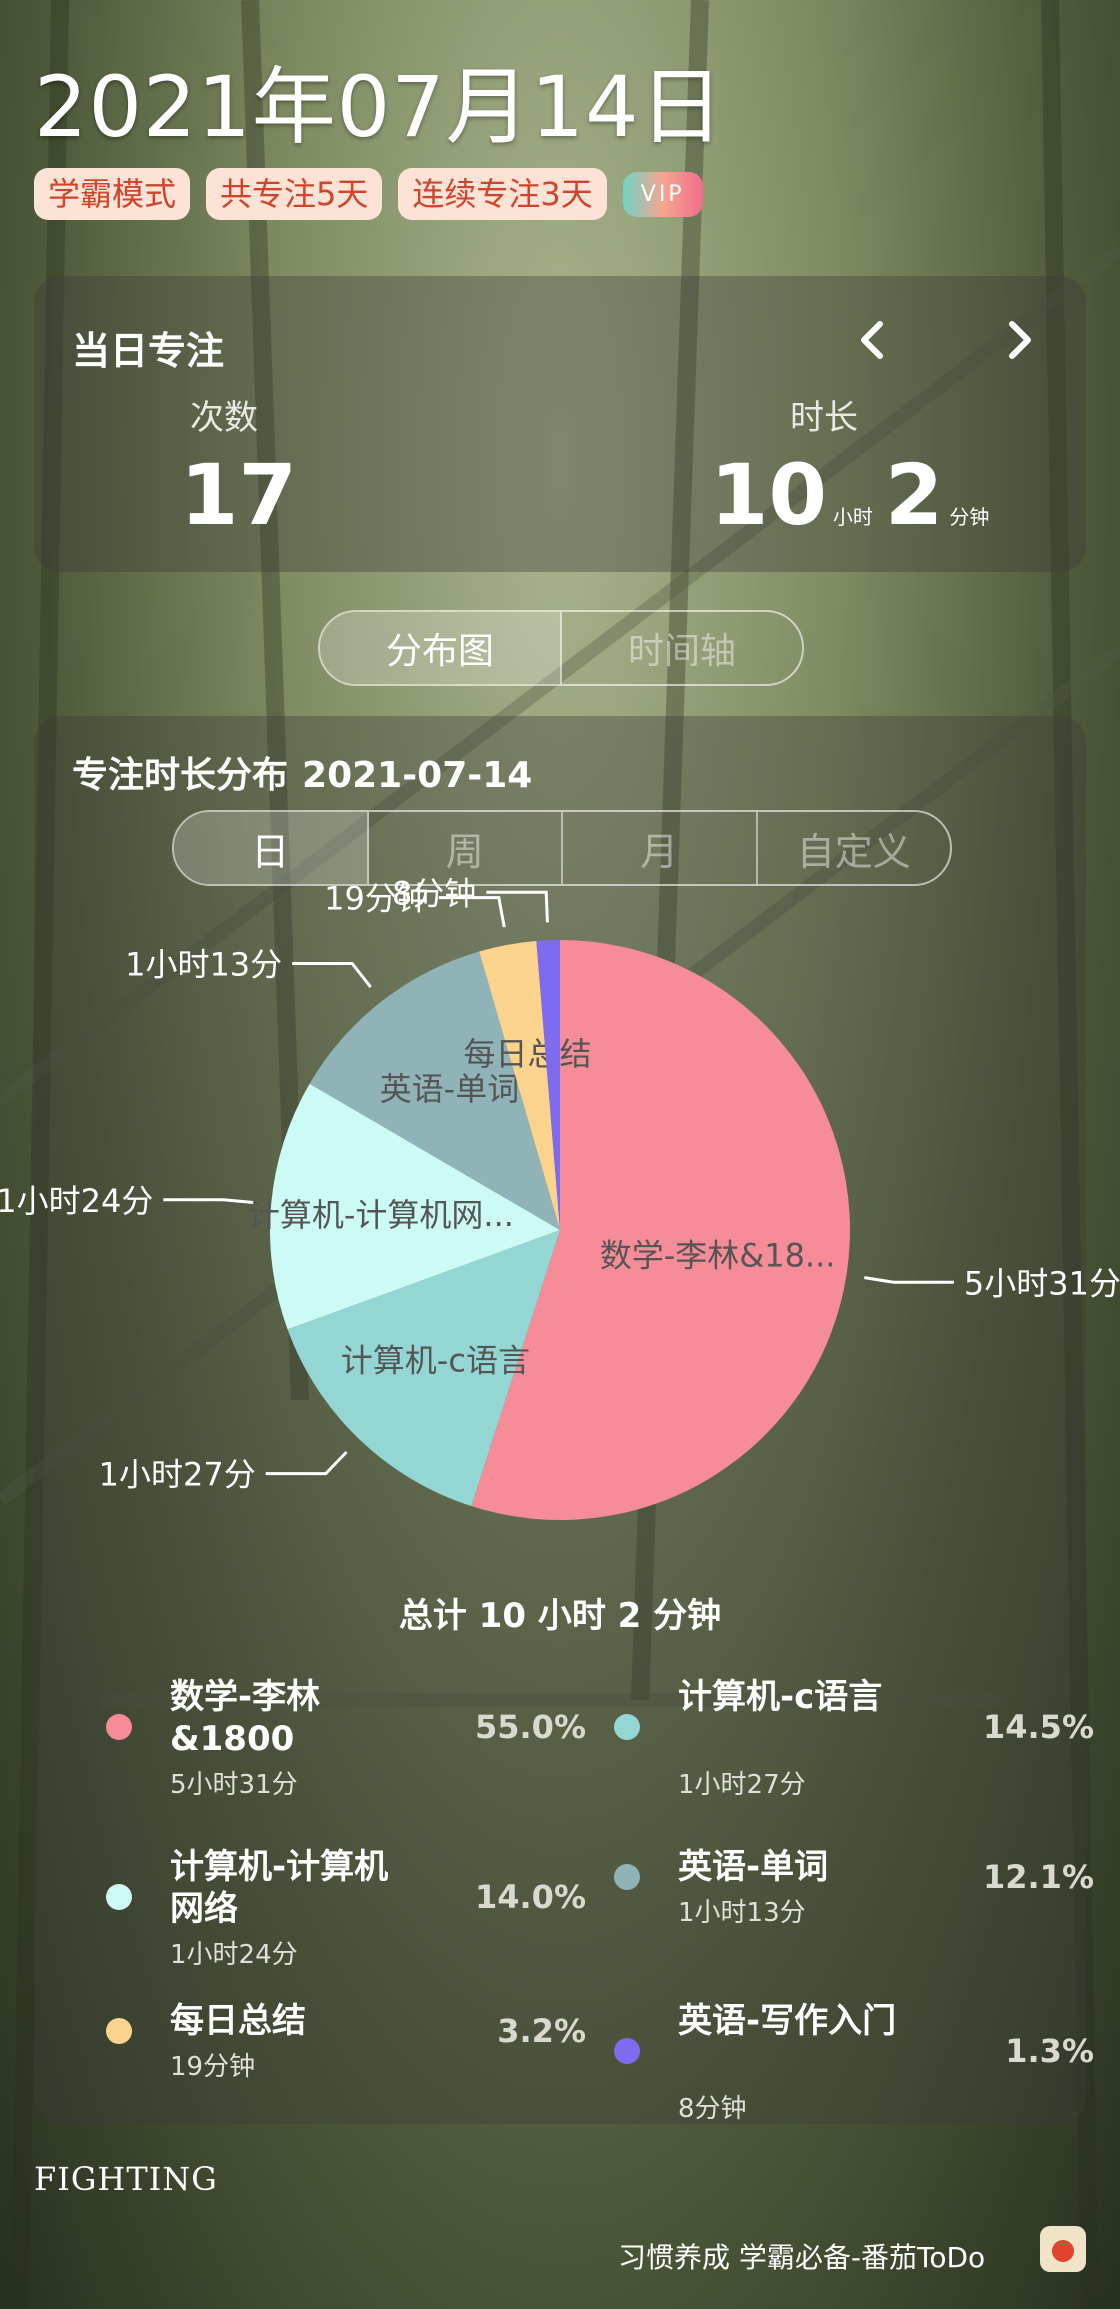 This screenshot has height=2309, width=1120. What do you see at coordinates (238, 2021) in the screenshot?
I see `legend-name: 每日总结` at bounding box center [238, 2021].